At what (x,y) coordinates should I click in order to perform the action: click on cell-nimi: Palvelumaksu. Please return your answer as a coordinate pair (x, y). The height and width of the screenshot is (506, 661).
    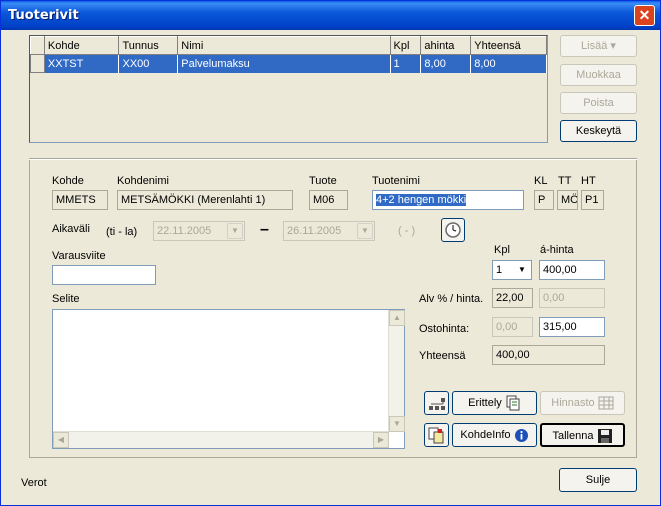
    Looking at the image, I should click on (284, 63).